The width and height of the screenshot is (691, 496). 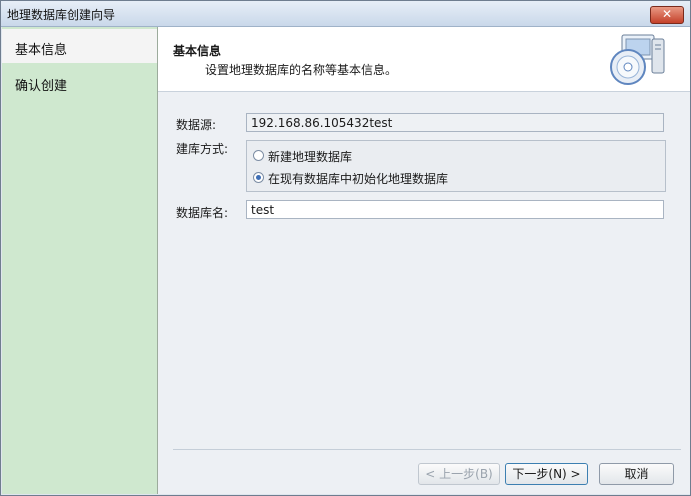 What do you see at coordinates (202, 149) in the screenshot?
I see `method-label: 建库方式:` at bounding box center [202, 149].